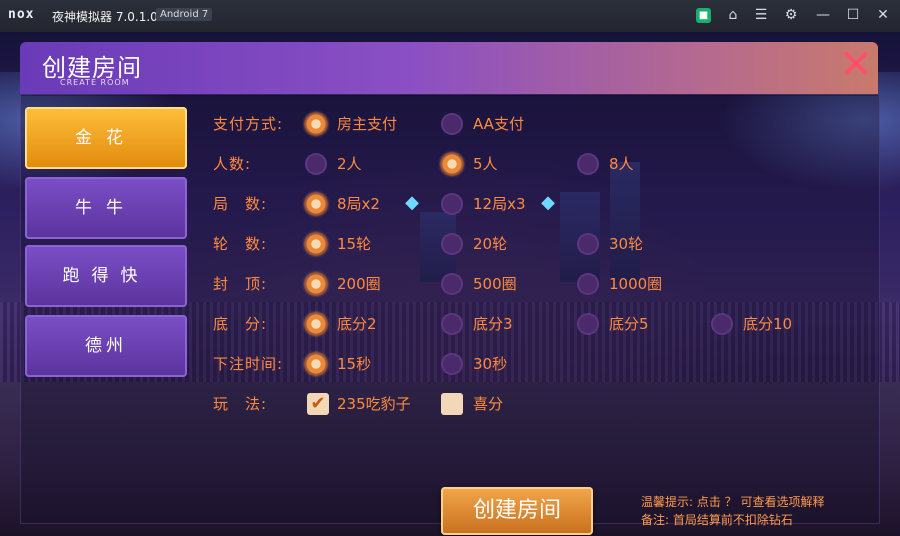  What do you see at coordinates (184, 14) in the screenshot?
I see `android-version-badge: Android 7` at bounding box center [184, 14].